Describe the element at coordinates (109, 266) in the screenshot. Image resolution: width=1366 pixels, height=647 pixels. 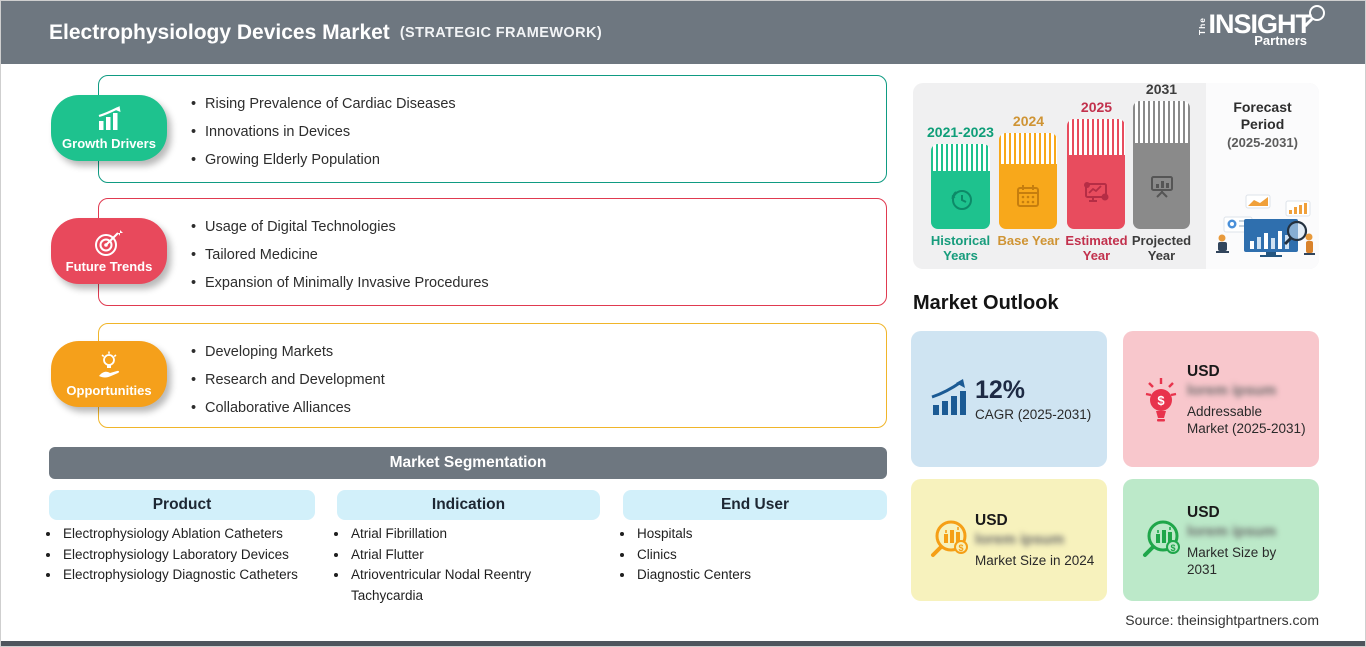
I see `badge-label: Future Trends` at that location.